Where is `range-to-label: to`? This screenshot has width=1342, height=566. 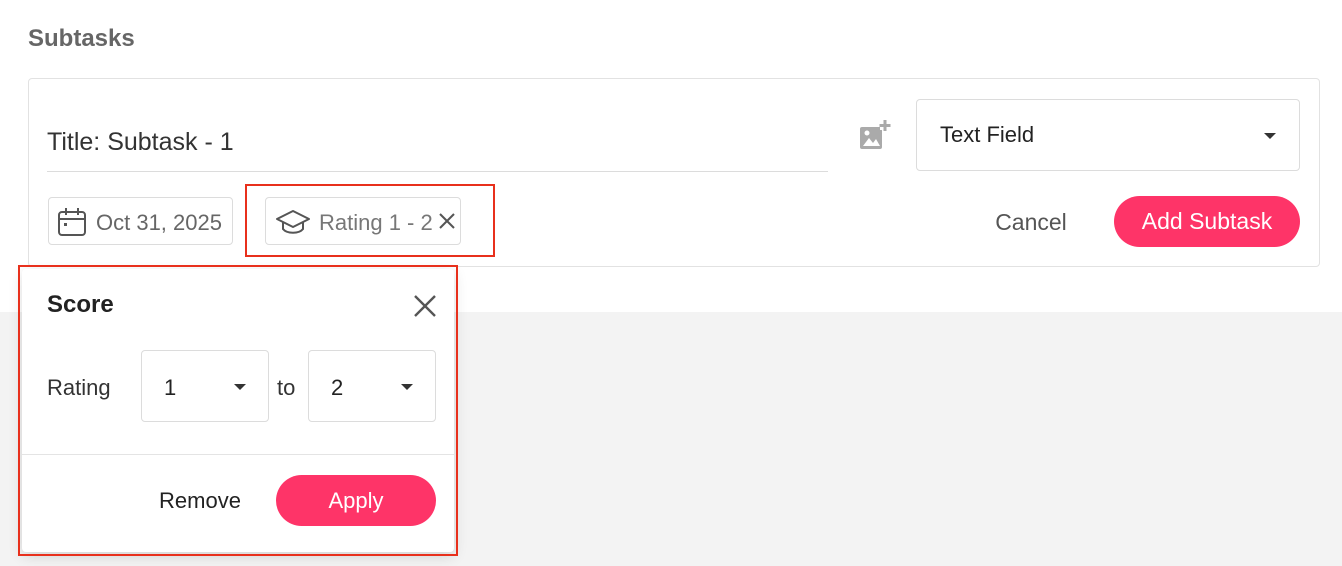 range-to-label: to is located at coordinates (286, 387).